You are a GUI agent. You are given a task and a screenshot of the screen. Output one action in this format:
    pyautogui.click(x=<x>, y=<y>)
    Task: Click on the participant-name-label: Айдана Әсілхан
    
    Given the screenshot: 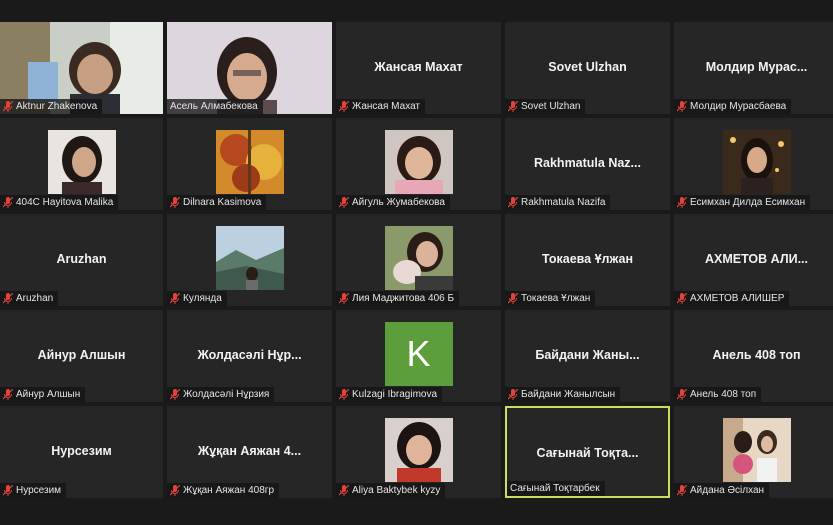 What is the action you would take?
    pyautogui.click(x=722, y=490)
    